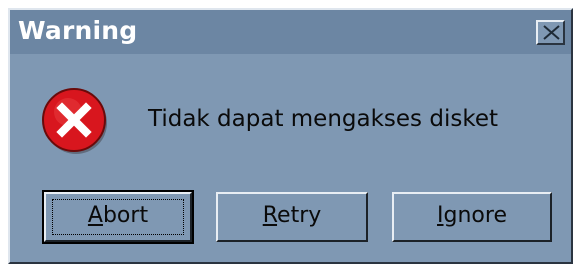  Describe the element at coordinates (78, 30) in the screenshot. I see `dialog-title: Warning` at that location.